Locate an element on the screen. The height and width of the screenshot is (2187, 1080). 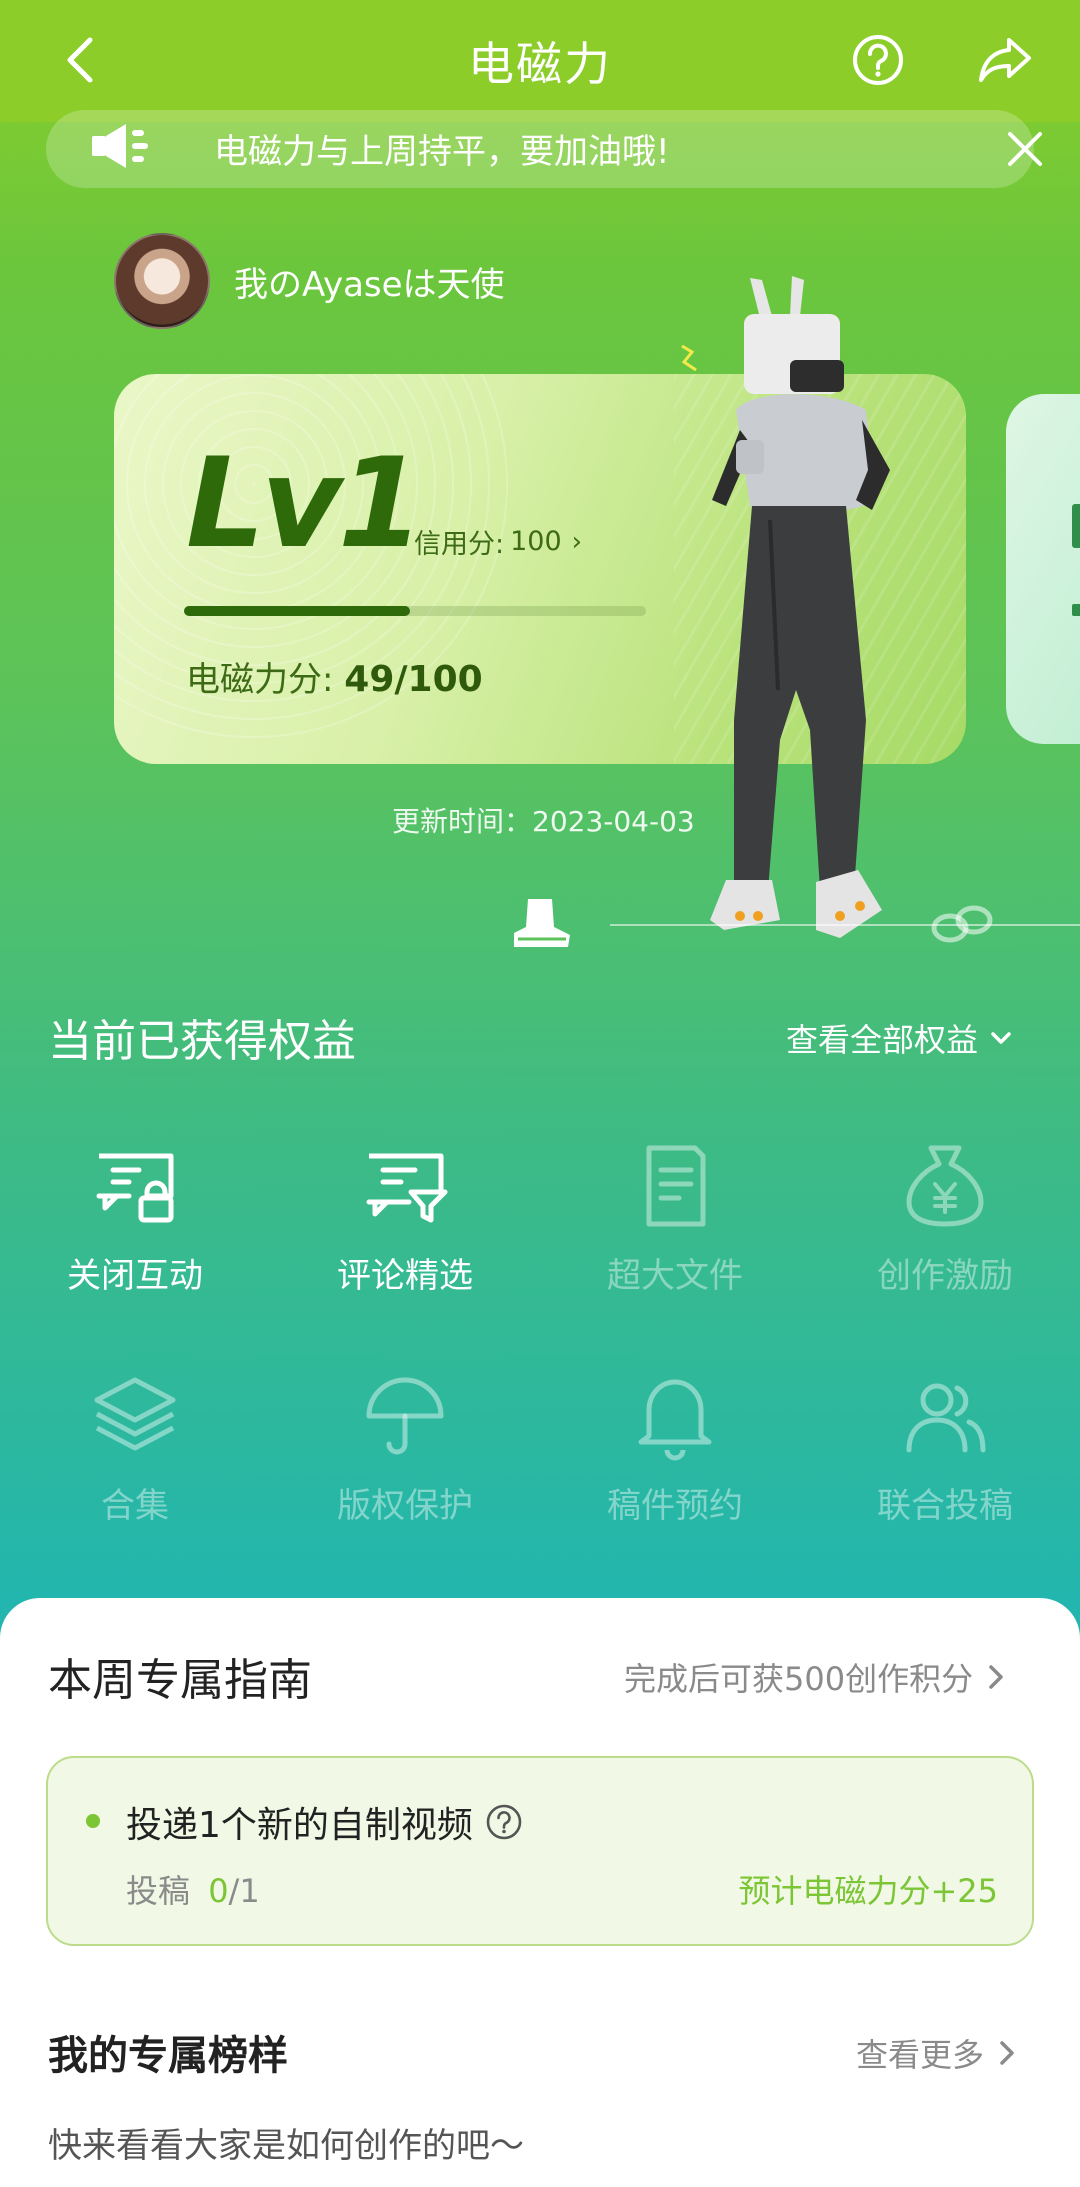
username: 我のAyaseは天使 is located at coordinates (369, 284).